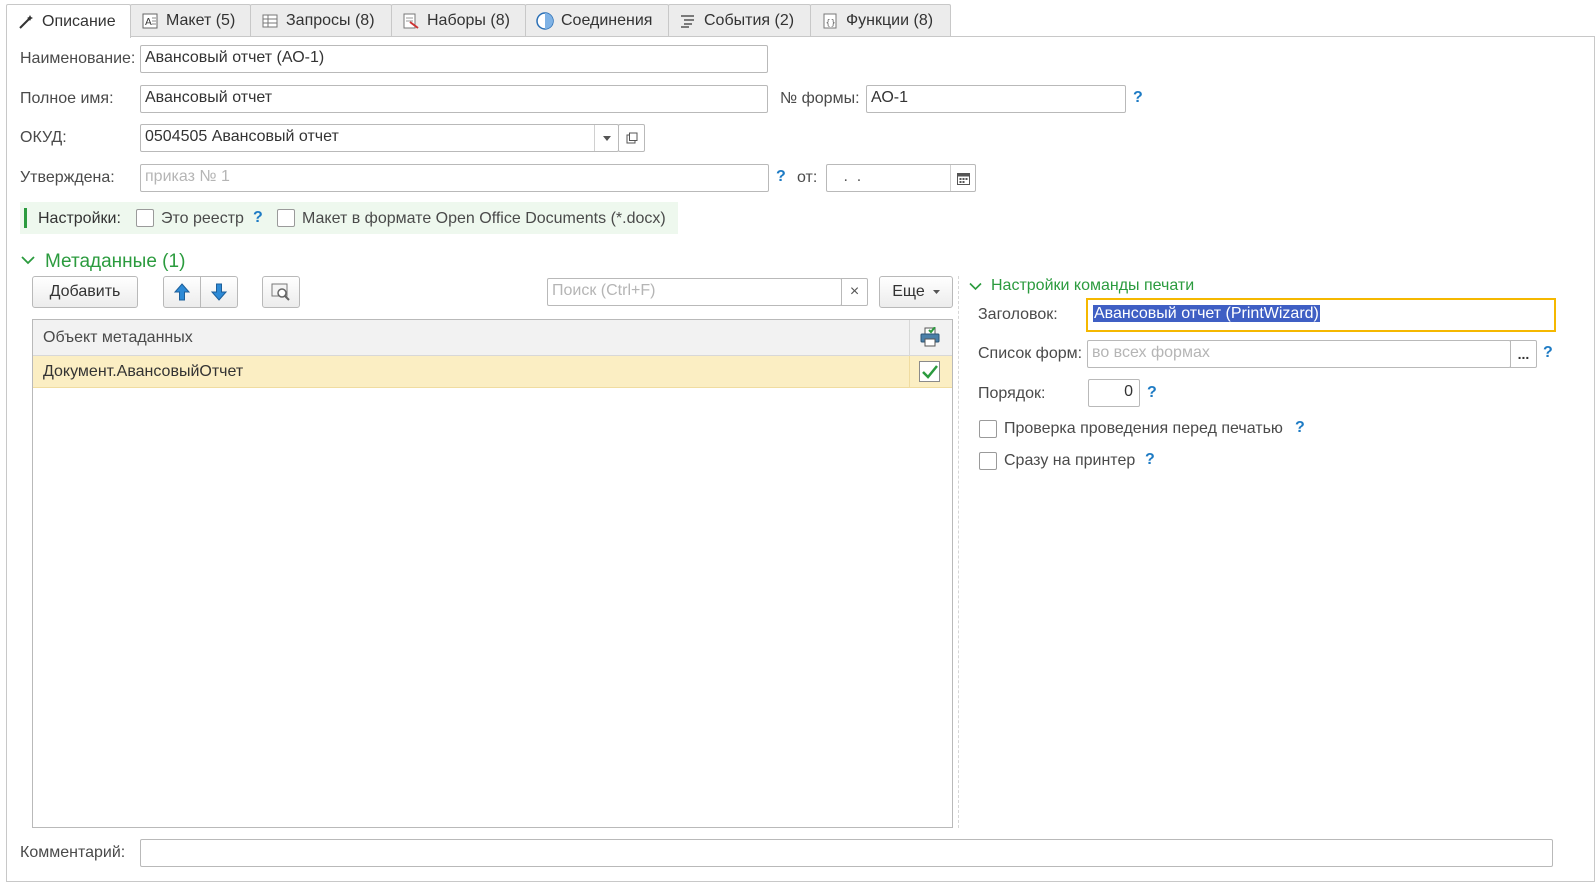 This screenshot has width=1595, height=893. What do you see at coordinates (1300, 428) in the screenshot?
I see `check-posting-help-icon: ?` at bounding box center [1300, 428].